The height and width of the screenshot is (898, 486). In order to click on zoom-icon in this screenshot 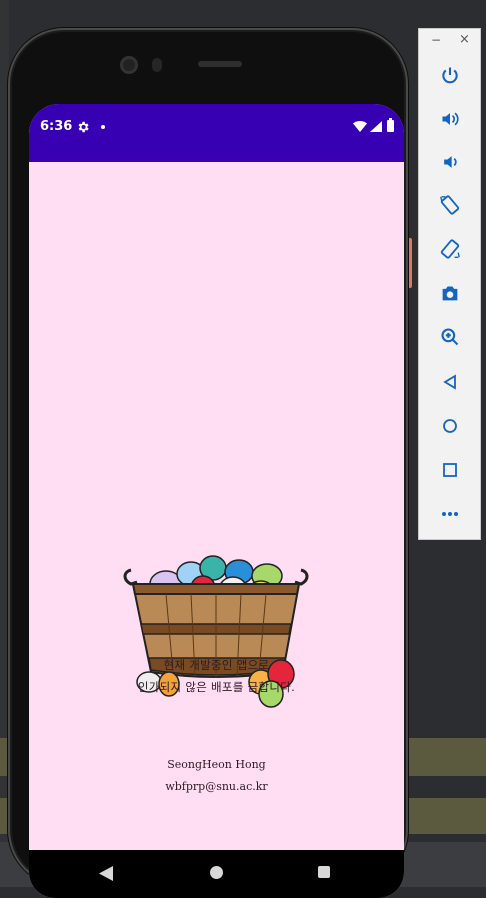, I will do `click(450, 337)`.